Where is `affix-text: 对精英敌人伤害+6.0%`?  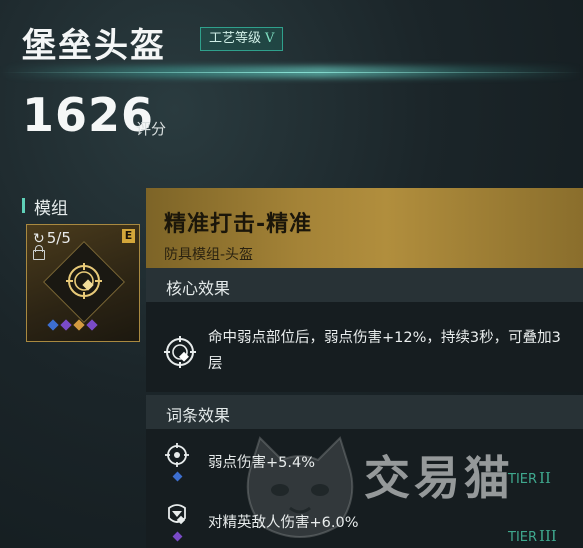
affix-text: 对精英敌人伤害+6.0% is located at coordinates (283, 523).